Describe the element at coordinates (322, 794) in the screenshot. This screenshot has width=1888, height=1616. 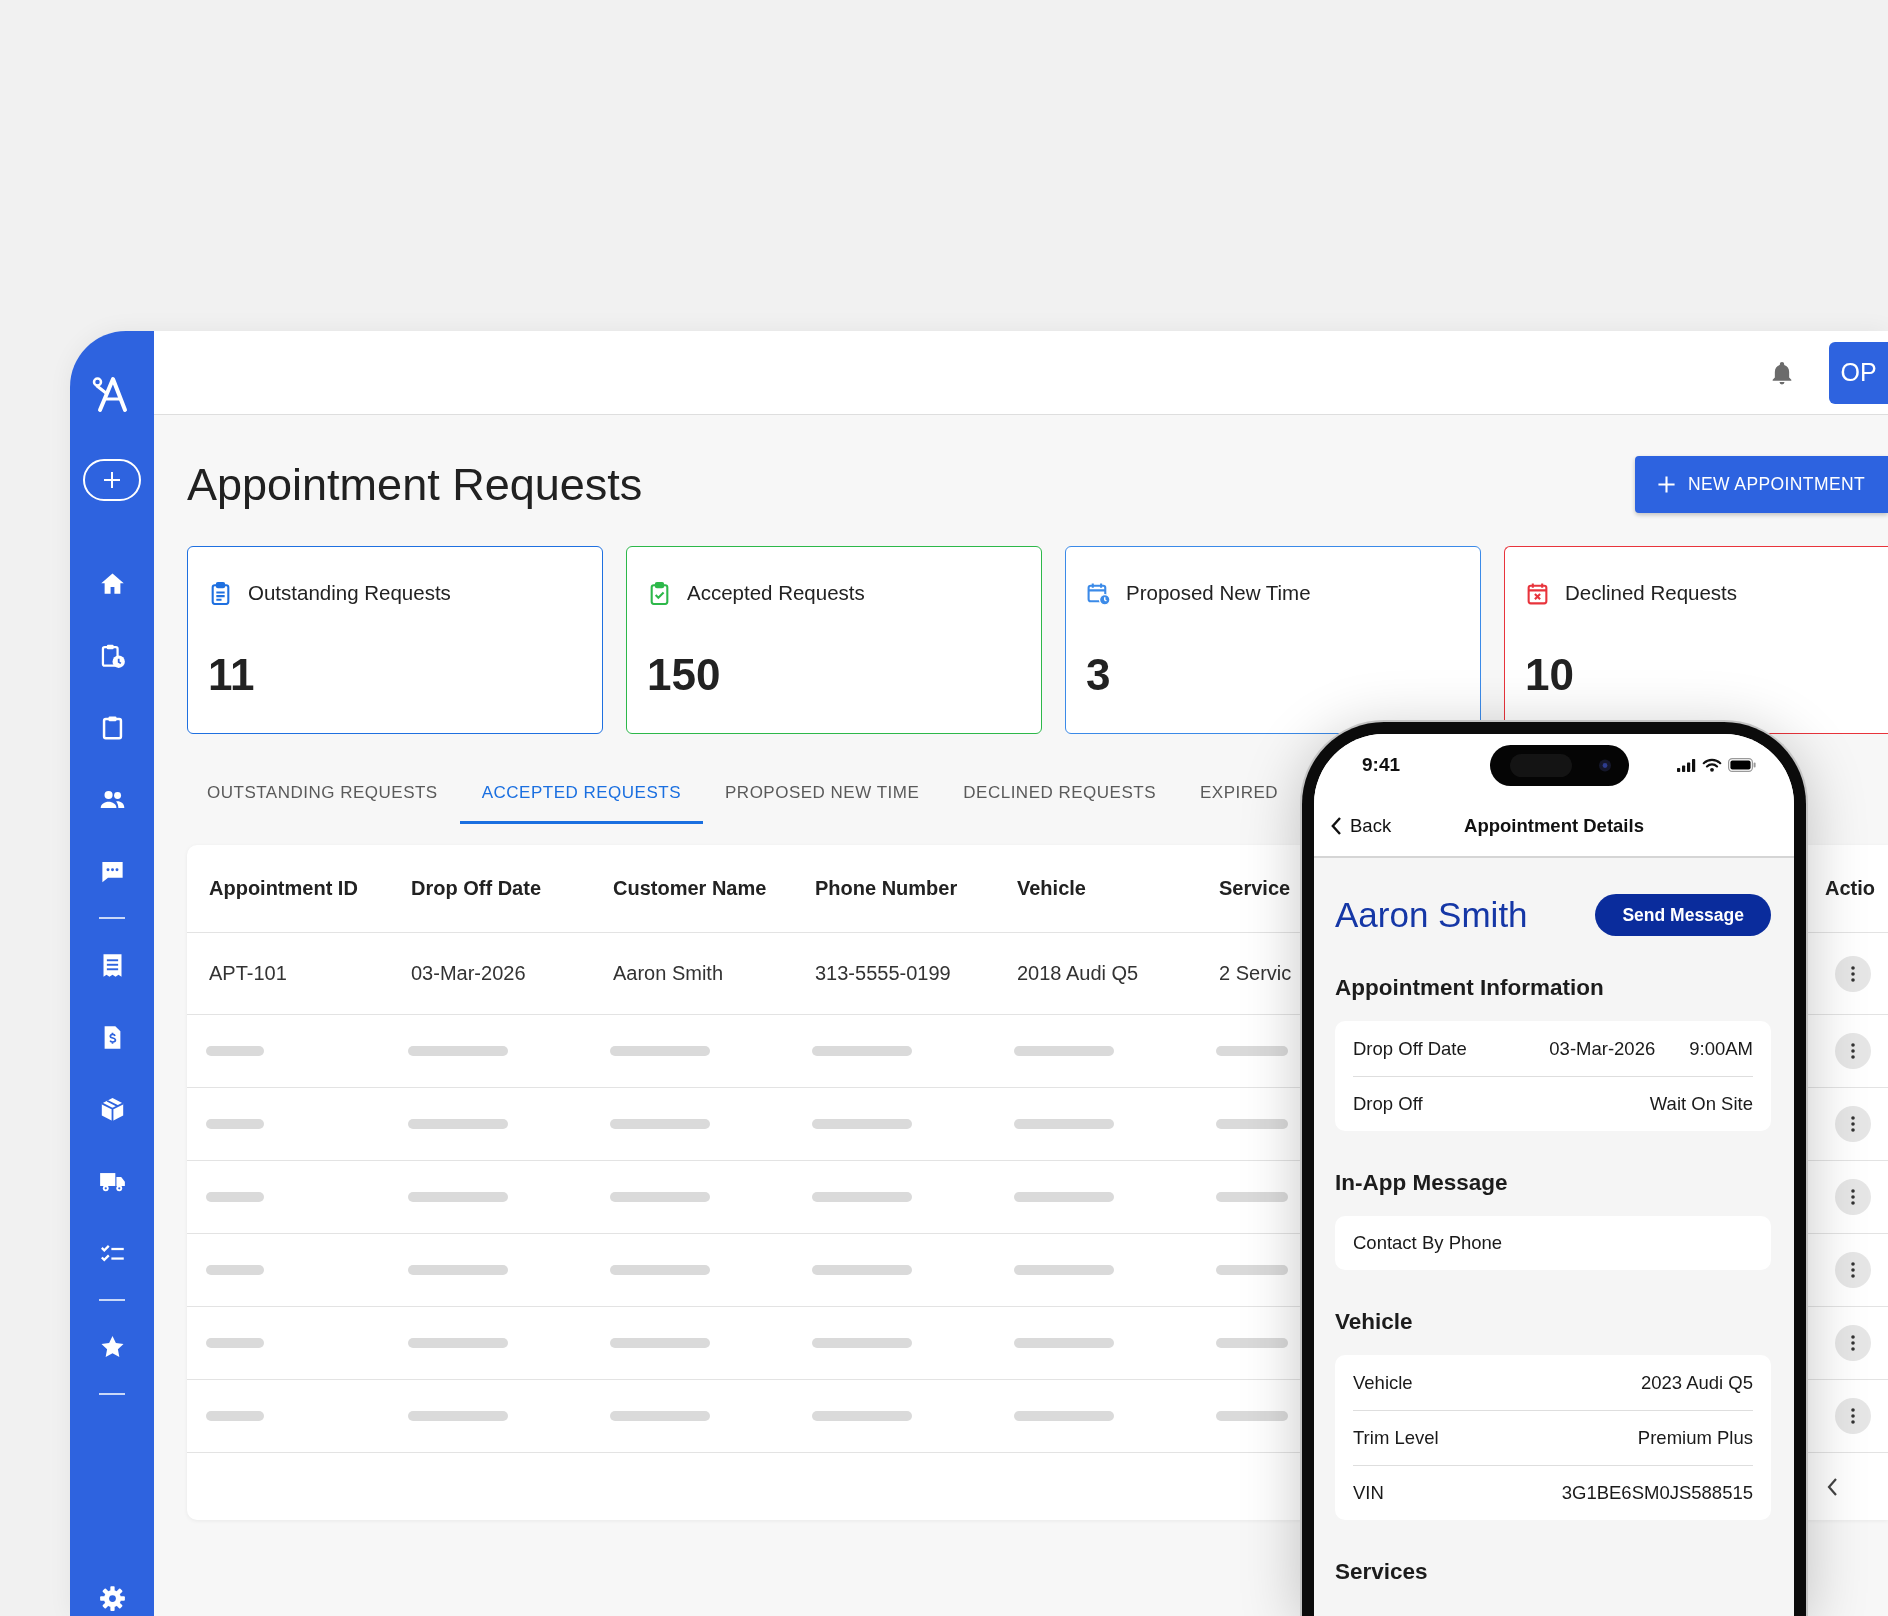
I see `tab: OUTSTANDING REQUESTS` at that location.